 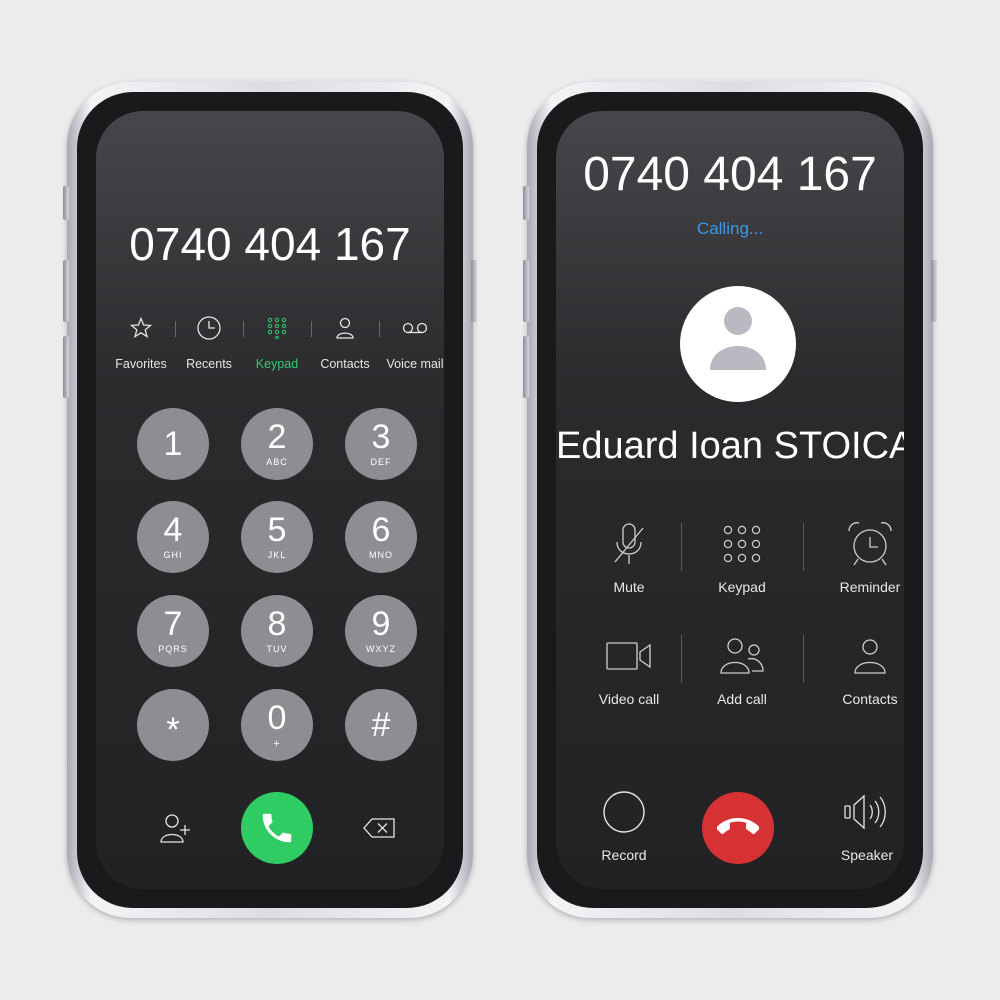 What do you see at coordinates (381, 437) in the screenshot?
I see `key-digit: 3` at bounding box center [381, 437].